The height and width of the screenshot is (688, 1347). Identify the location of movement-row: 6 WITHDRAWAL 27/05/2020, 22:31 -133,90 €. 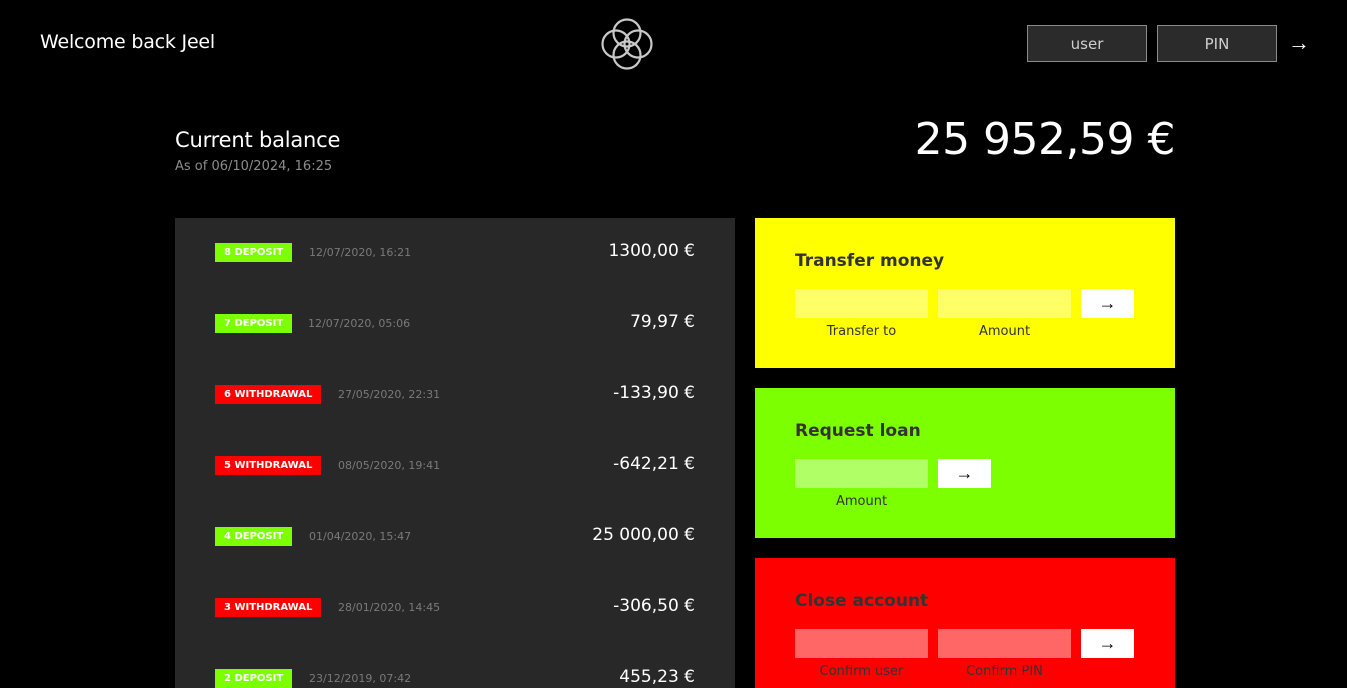
(455, 395).